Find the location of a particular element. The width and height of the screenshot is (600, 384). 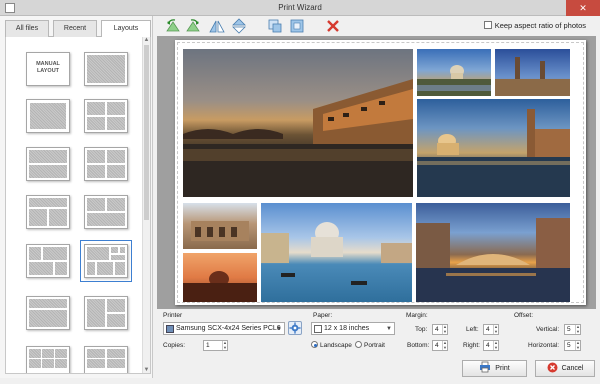

margin-bottom-spinner: 4 ▲ ▼ is located at coordinates (440, 345).